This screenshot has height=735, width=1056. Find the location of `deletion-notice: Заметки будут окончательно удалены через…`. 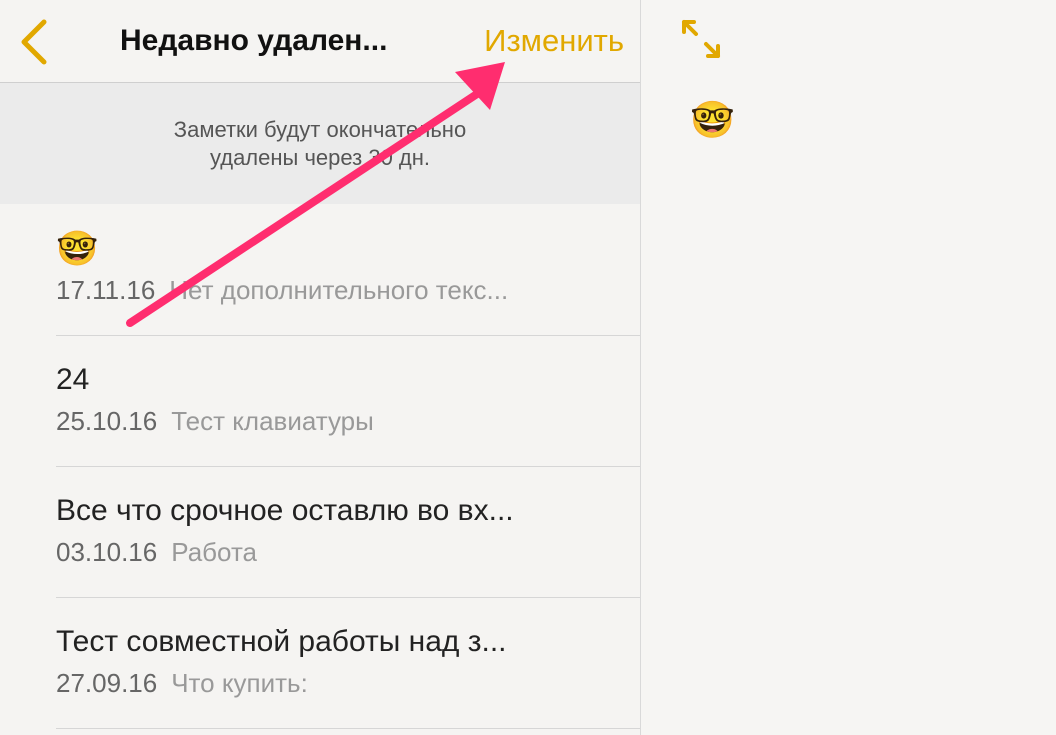

deletion-notice: Заметки будут окончательно удалены через… is located at coordinates (320, 143).